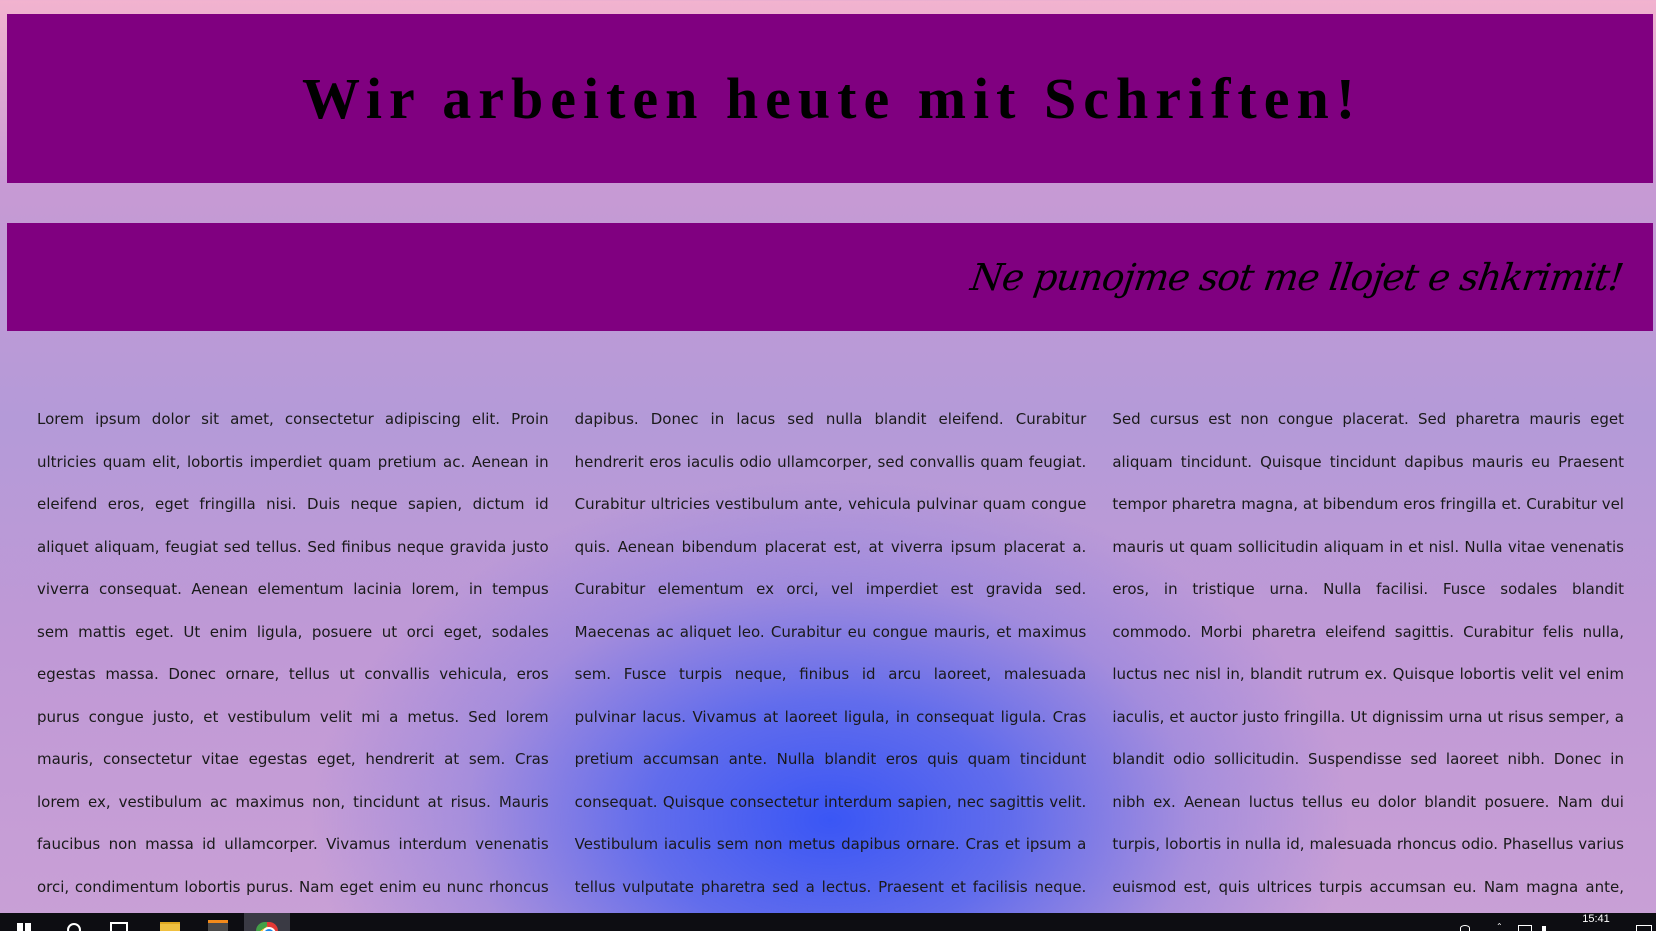 This screenshot has width=1656, height=931. I want to click on taskbar: ⌃ 15:41, so click(828, 922).